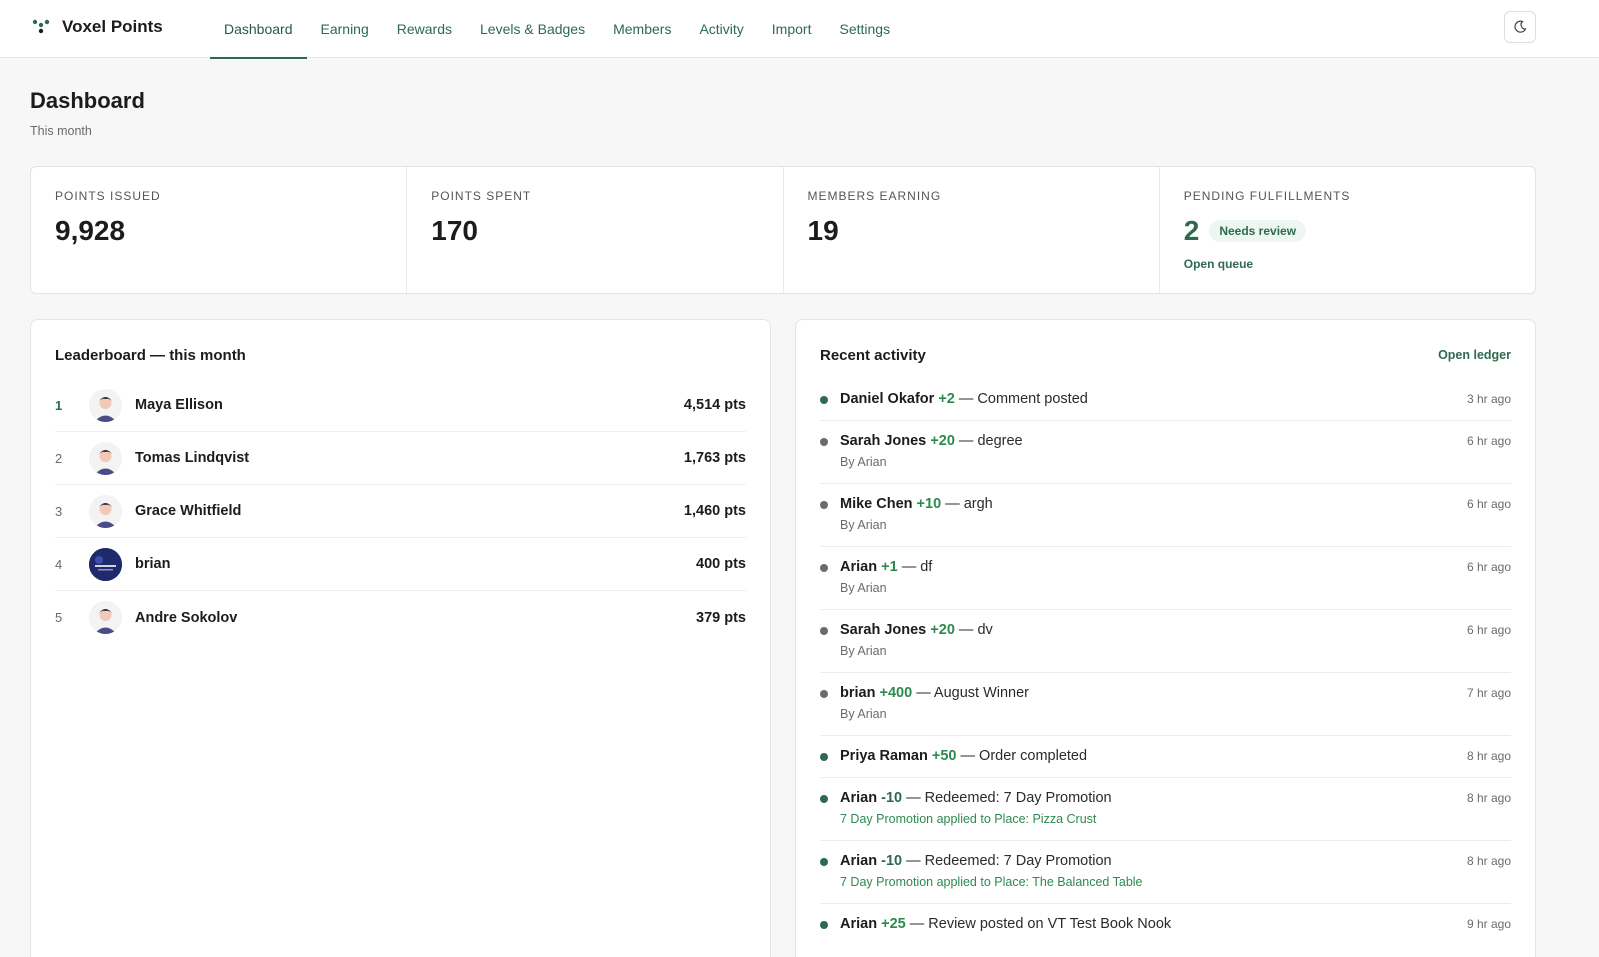 The width and height of the screenshot is (1599, 957). Describe the element at coordinates (1488, 924) in the screenshot. I see `activity-time: 9 hr ago` at that location.